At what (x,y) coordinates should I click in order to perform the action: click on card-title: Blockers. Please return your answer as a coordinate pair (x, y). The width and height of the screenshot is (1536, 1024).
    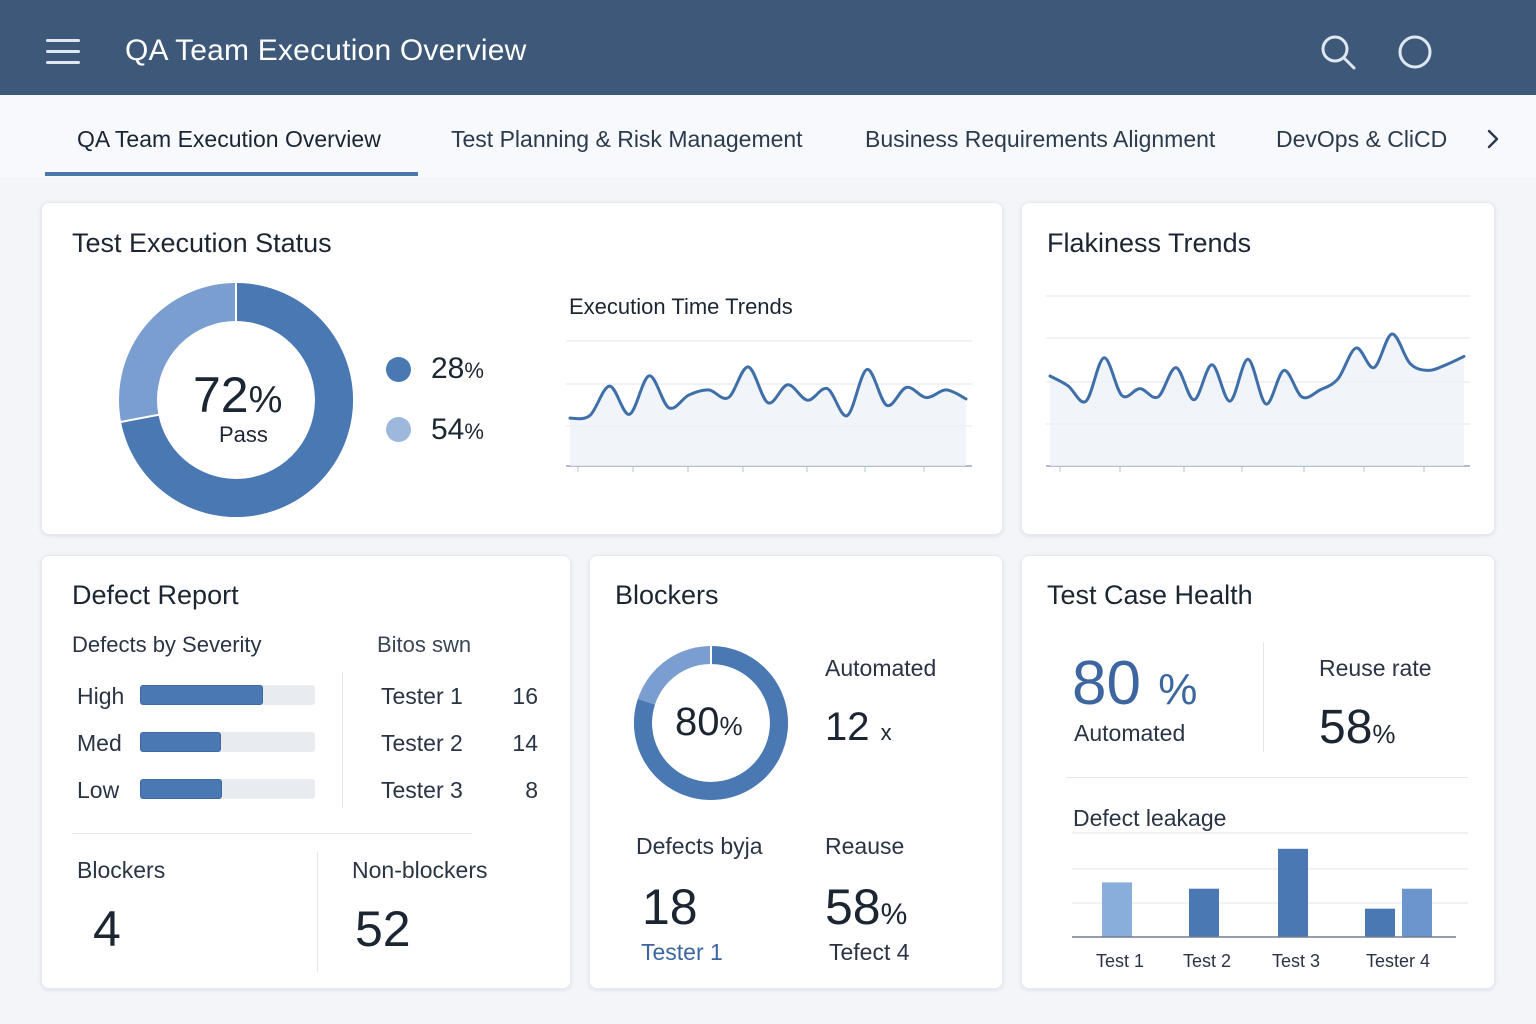
    Looking at the image, I should click on (667, 595).